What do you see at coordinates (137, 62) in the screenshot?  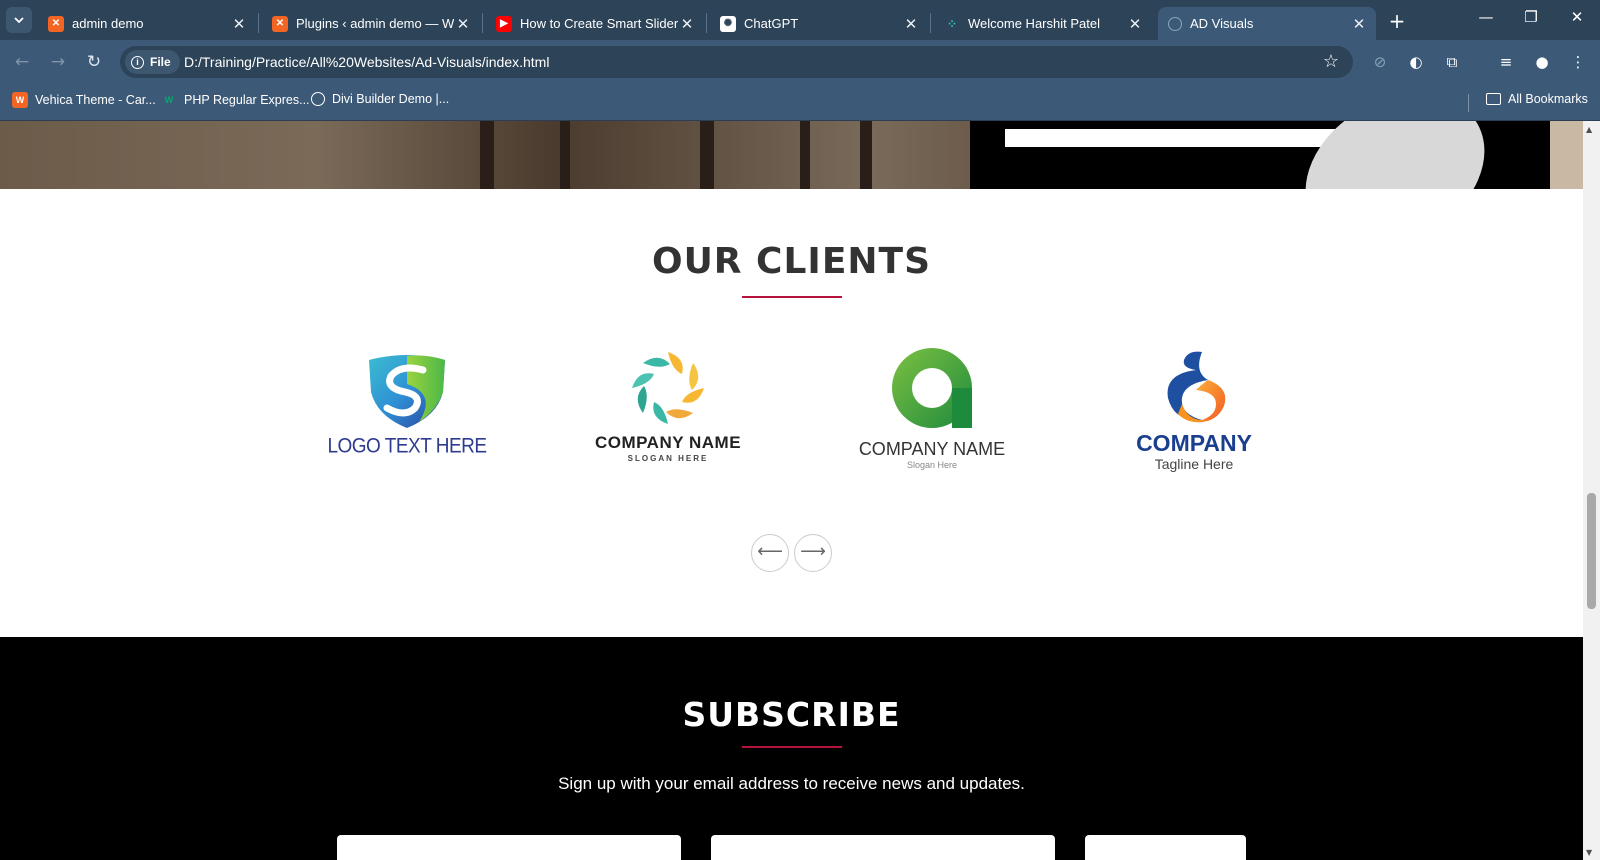 I see `info-icon: i` at bounding box center [137, 62].